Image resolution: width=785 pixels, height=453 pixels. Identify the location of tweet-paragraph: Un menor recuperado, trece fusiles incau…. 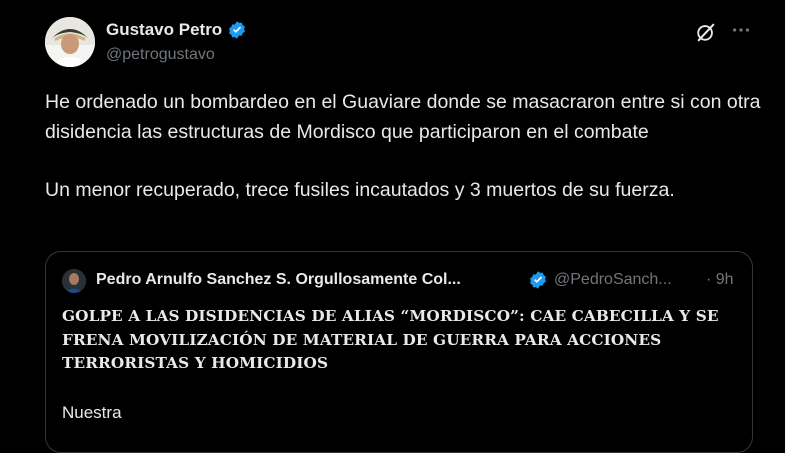
(360, 190).